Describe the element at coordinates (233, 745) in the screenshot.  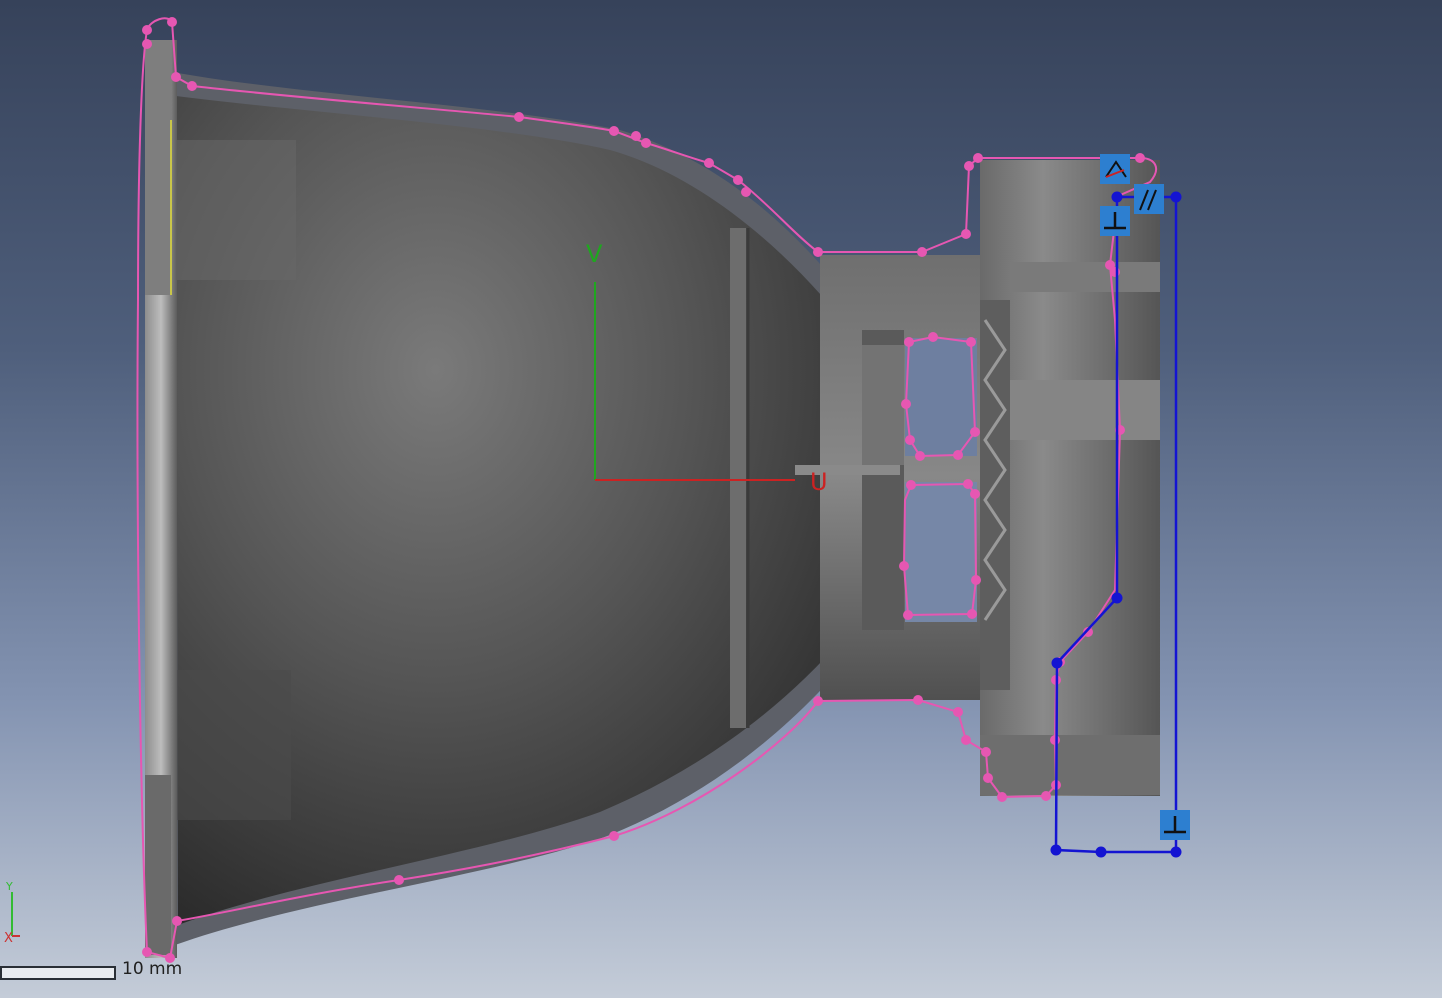
I see `bell-inner-patch-bottom` at that location.